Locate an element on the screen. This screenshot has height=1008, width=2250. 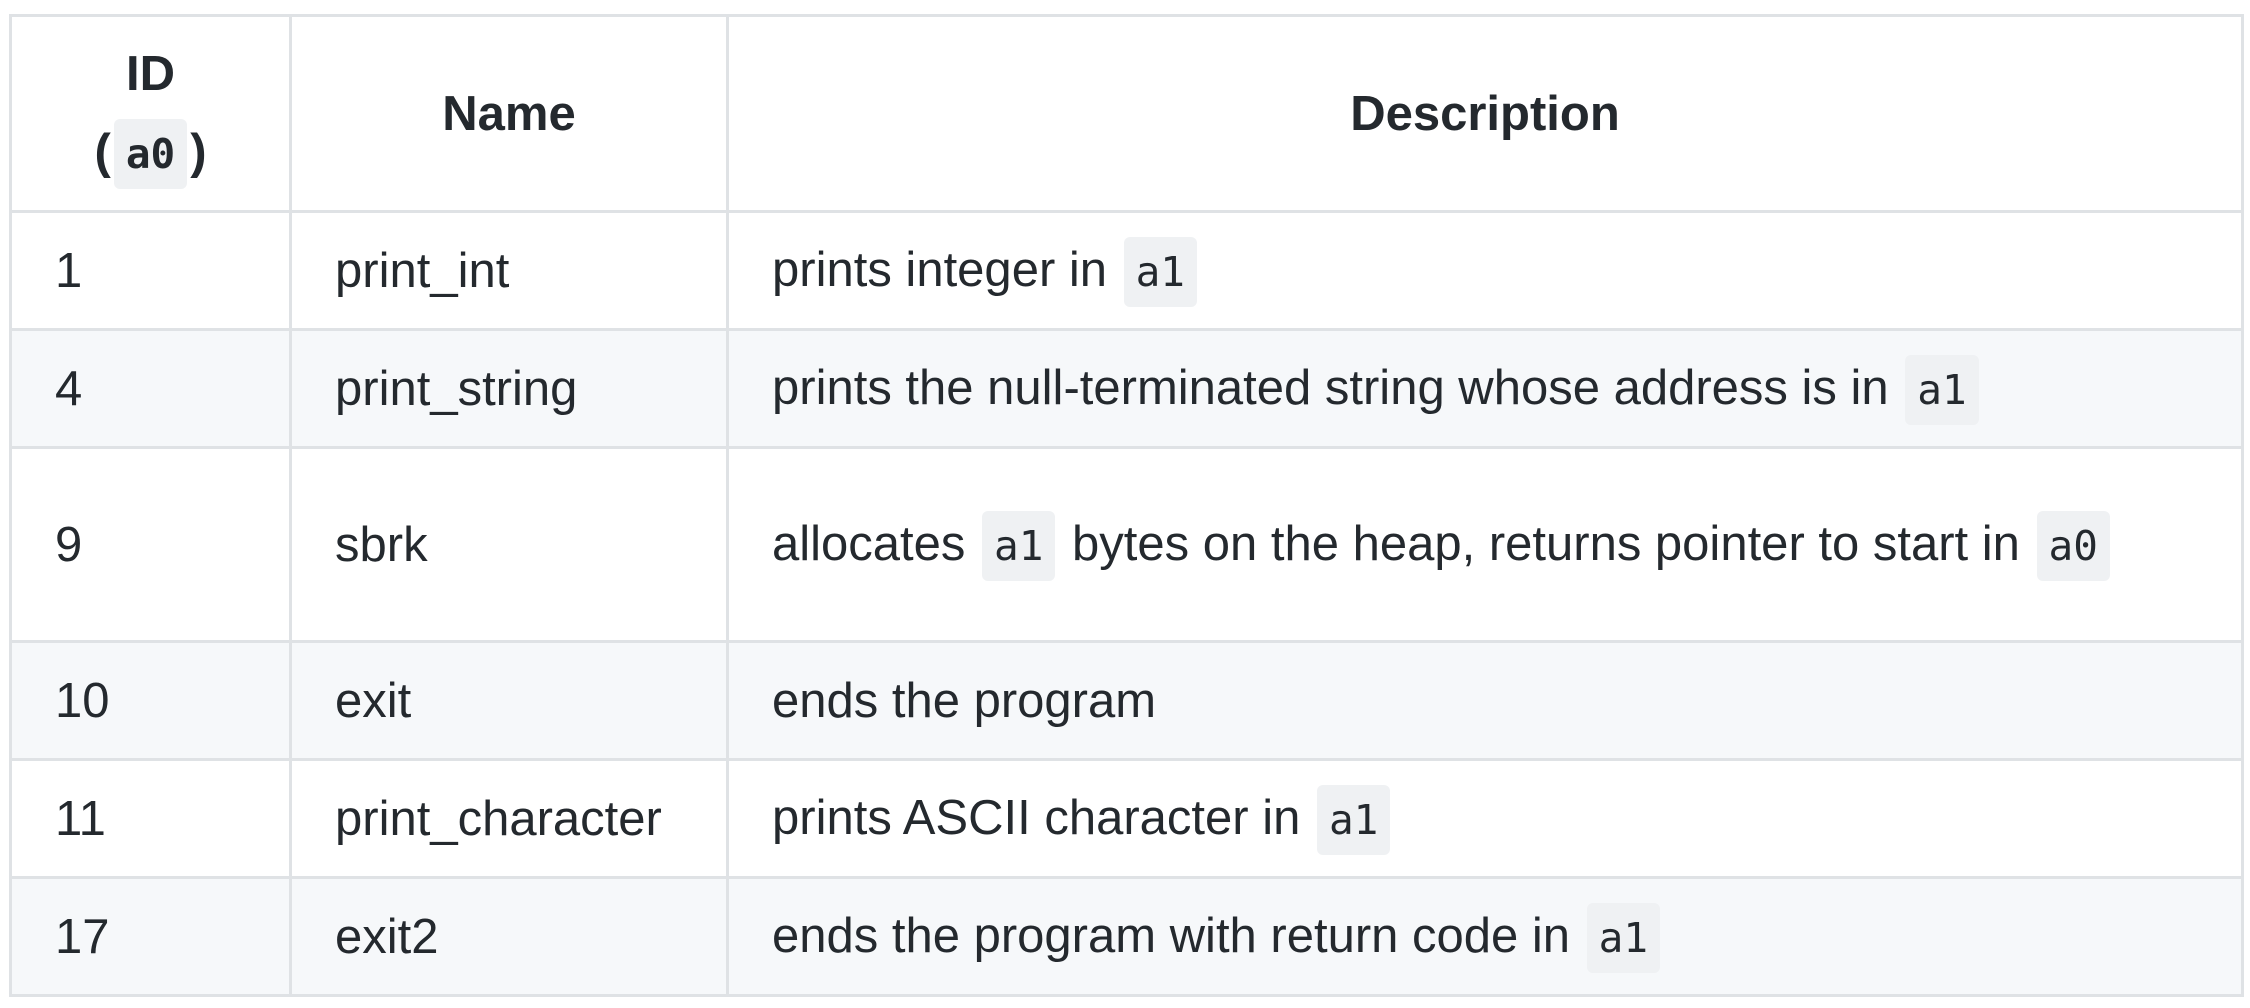
cell-id: 1 is located at coordinates (150, 270).